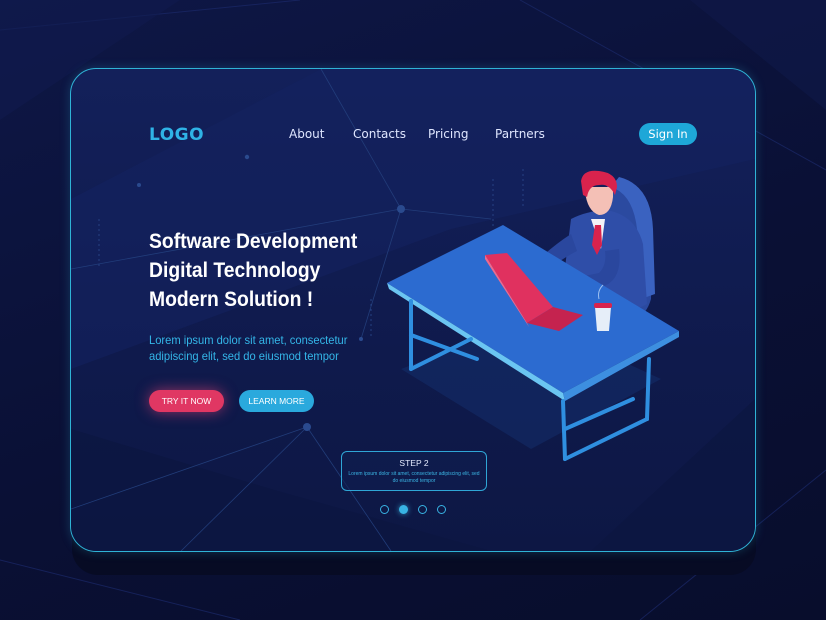 The image size is (826, 620). I want to click on nav-partners: Partners, so click(520, 134).